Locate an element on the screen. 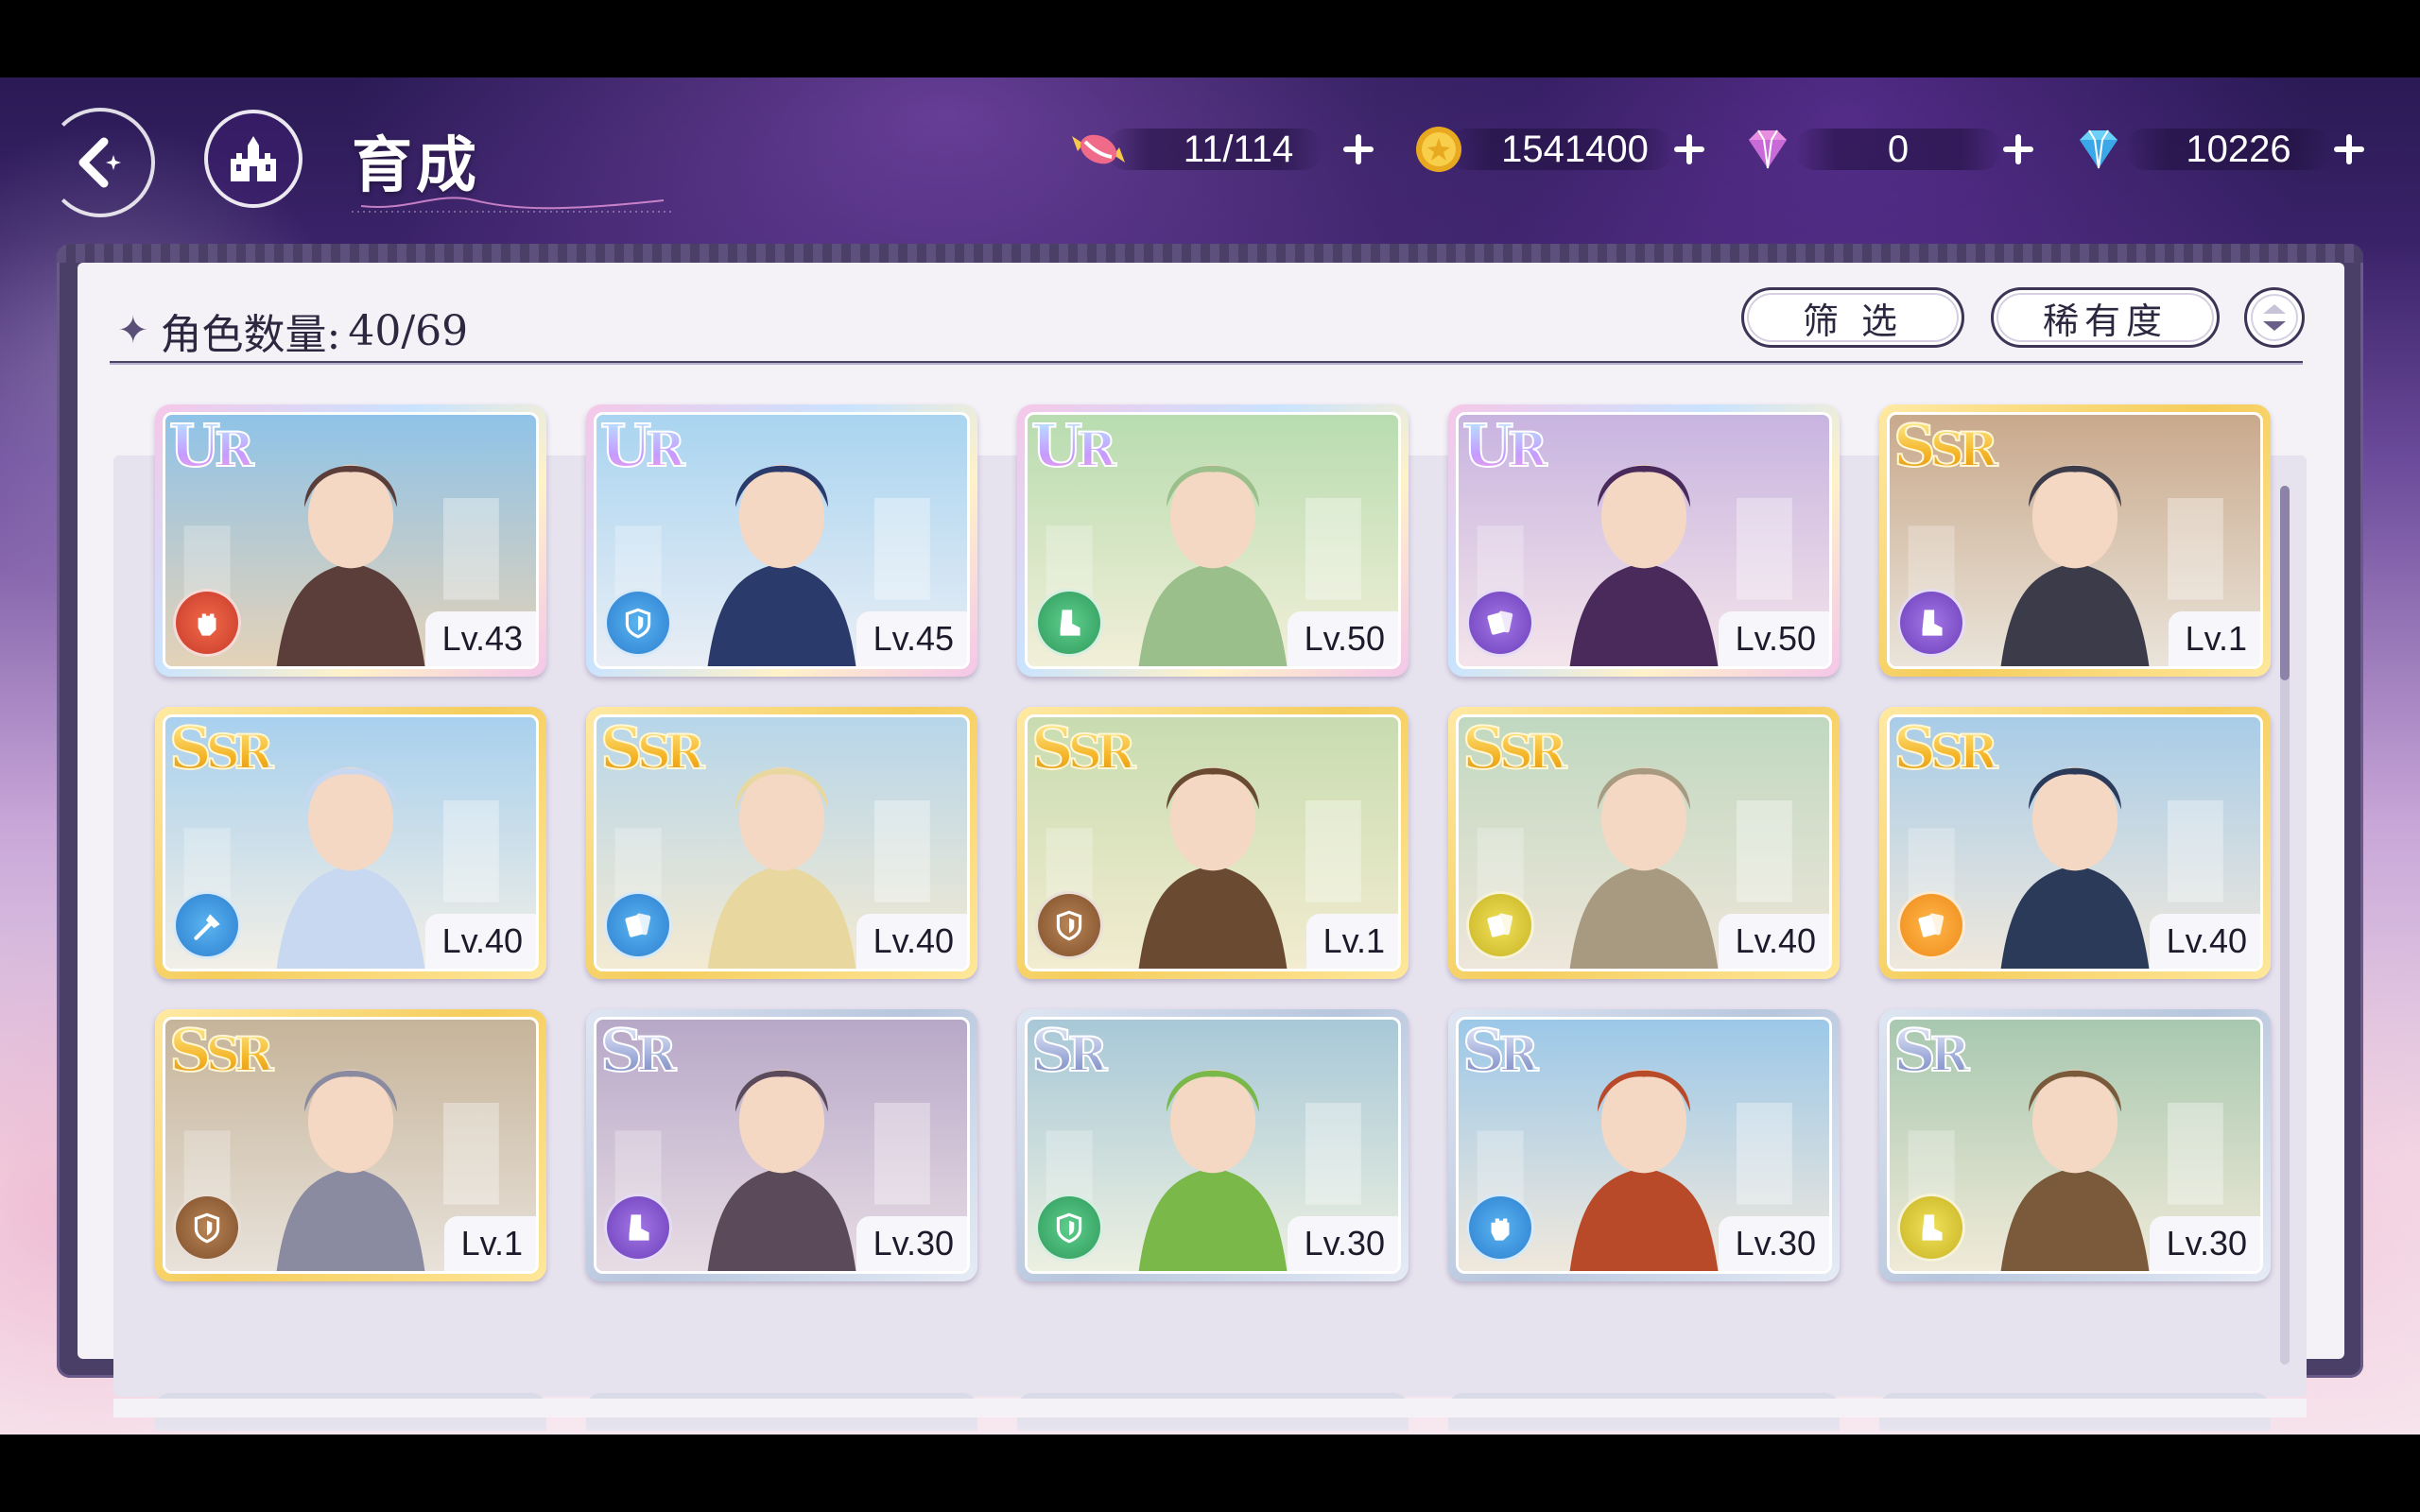  character-count: ✦ 角色数量: 40/69 is located at coordinates (293, 331).